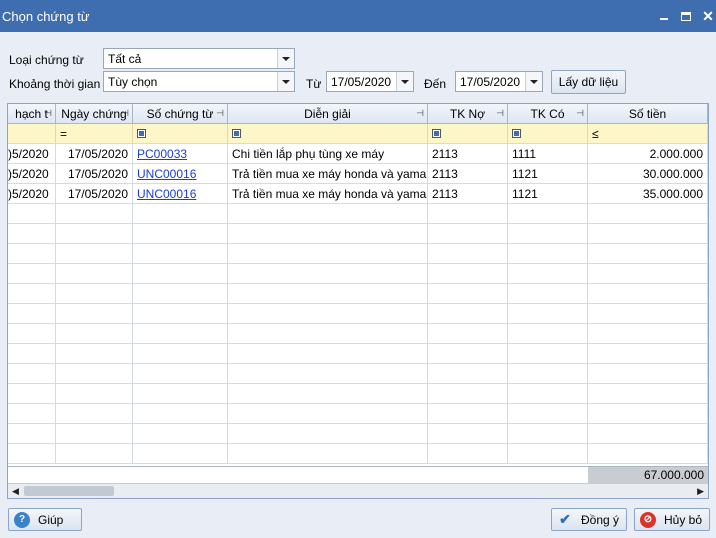 The width and height of the screenshot is (716, 538). What do you see at coordinates (94, 114) in the screenshot?
I see `col-header-voucher-date: Ngày chứng ⊣` at bounding box center [94, 114].